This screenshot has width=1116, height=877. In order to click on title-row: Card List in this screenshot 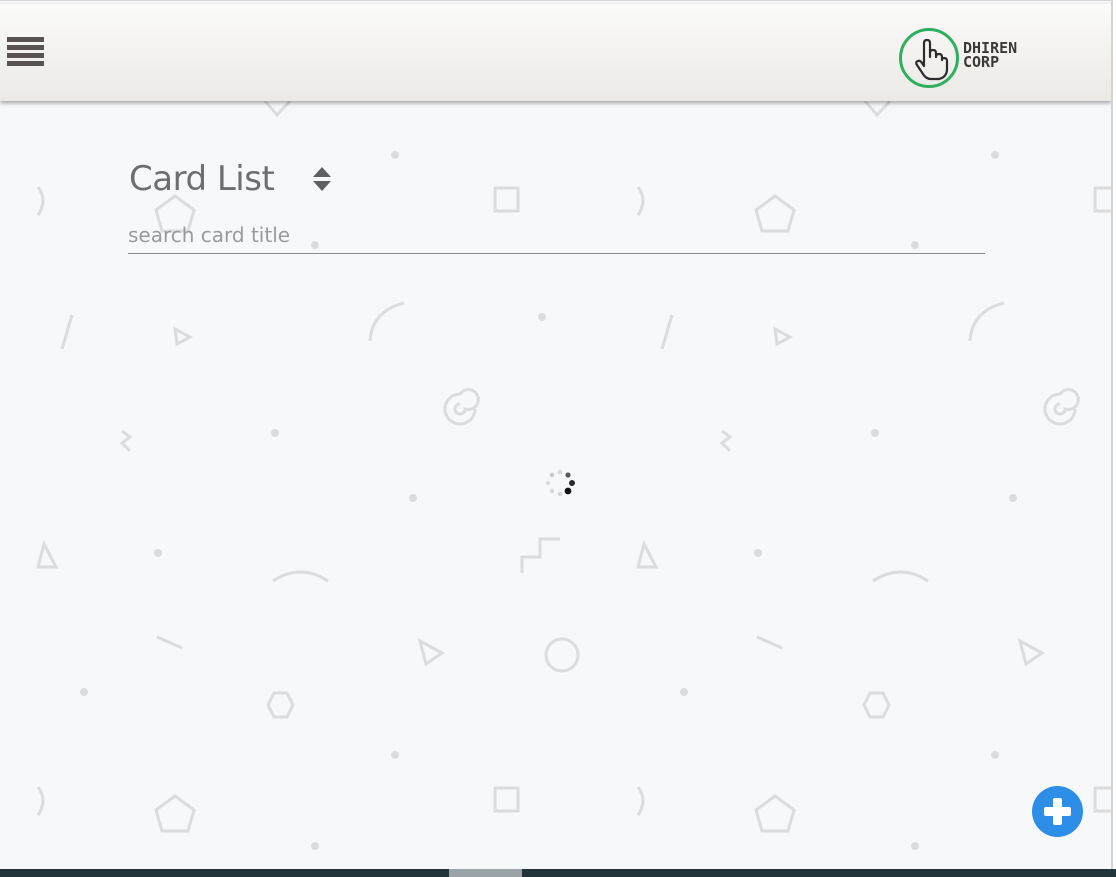, I will do `click(230, 179)`.